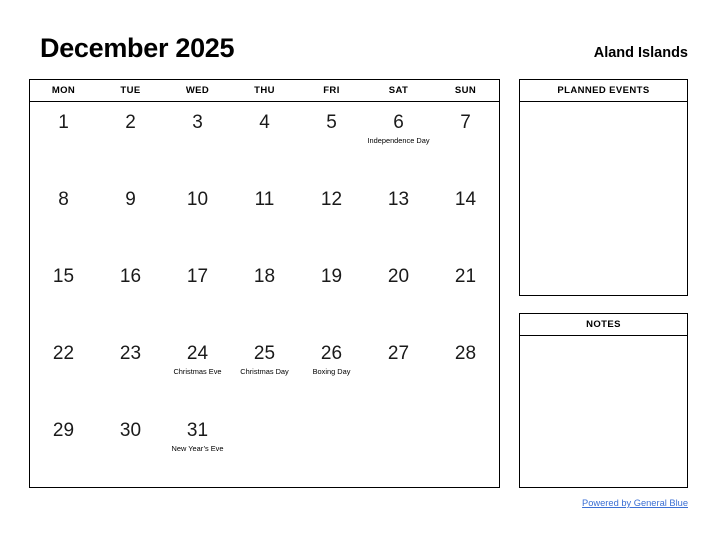 The image size is (712, 550). Describe the element at coordinates (603, 325) in the screenshot. I see `notes-title: NOTES` at that location.